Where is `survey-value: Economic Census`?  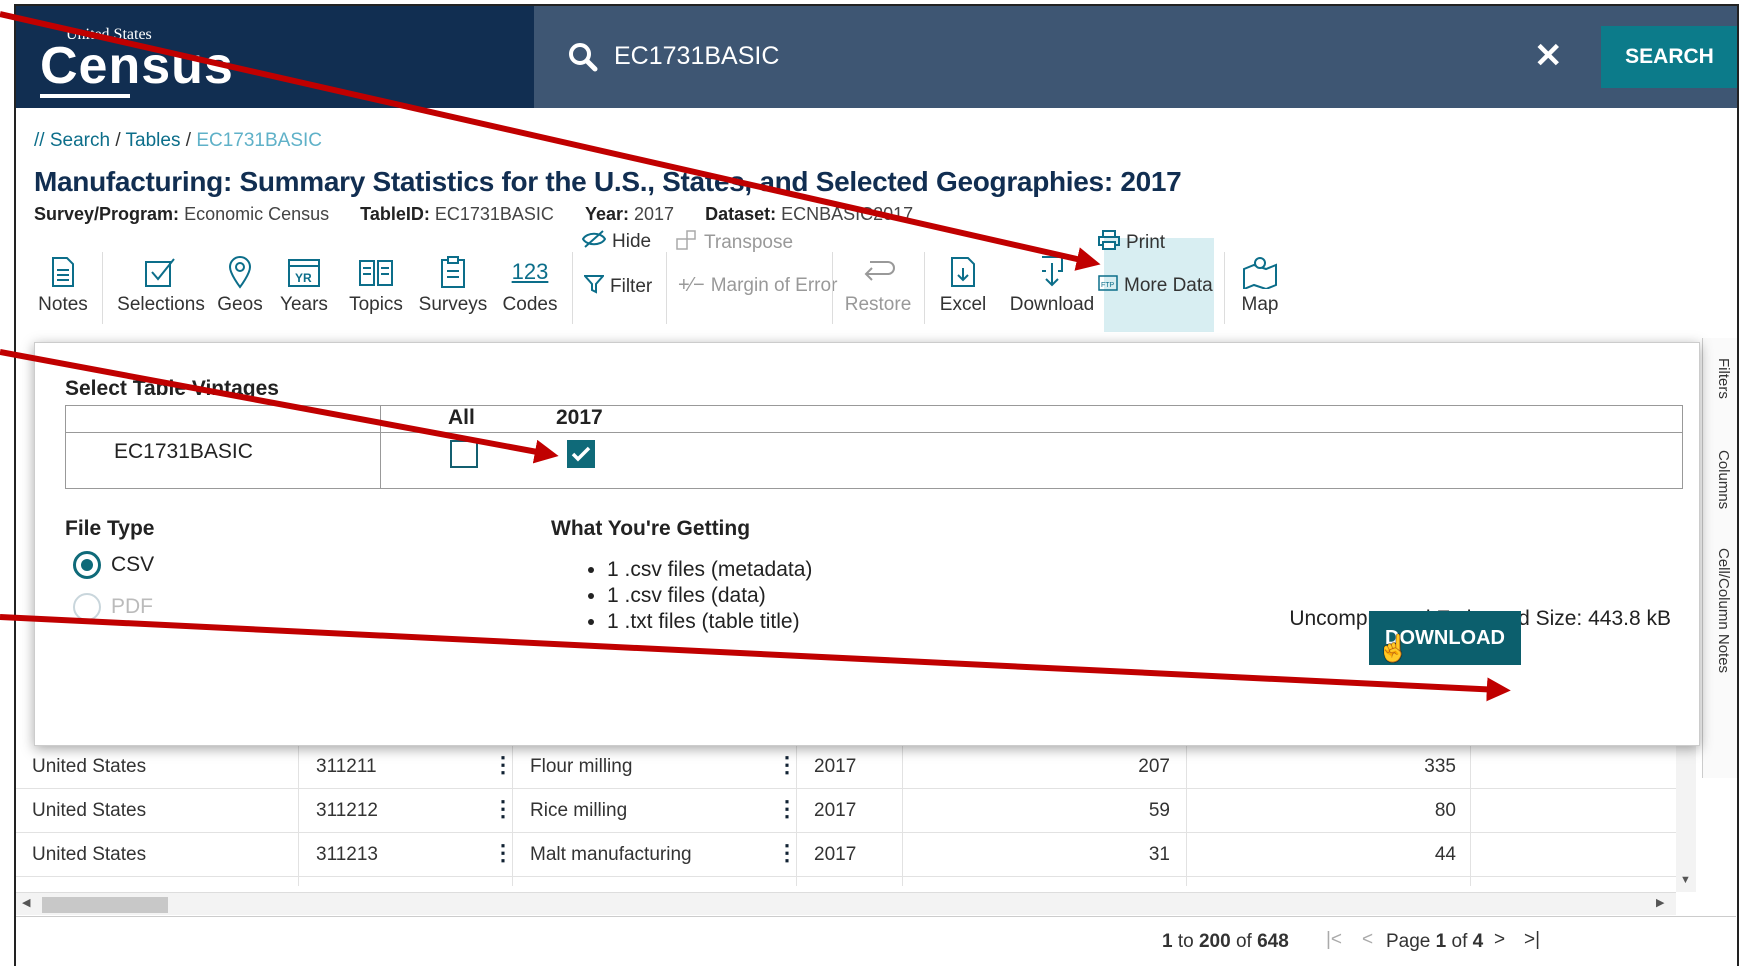 survey-value: Economic Census is located at coordinates (257, 214).